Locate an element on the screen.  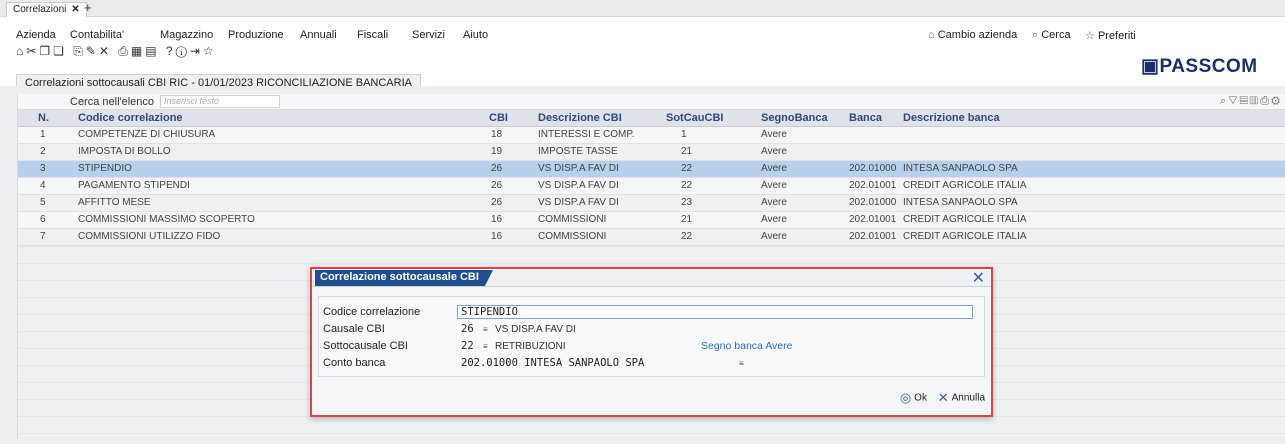
menu-magazzino: Magazzino is located at coordinates (186, 35).